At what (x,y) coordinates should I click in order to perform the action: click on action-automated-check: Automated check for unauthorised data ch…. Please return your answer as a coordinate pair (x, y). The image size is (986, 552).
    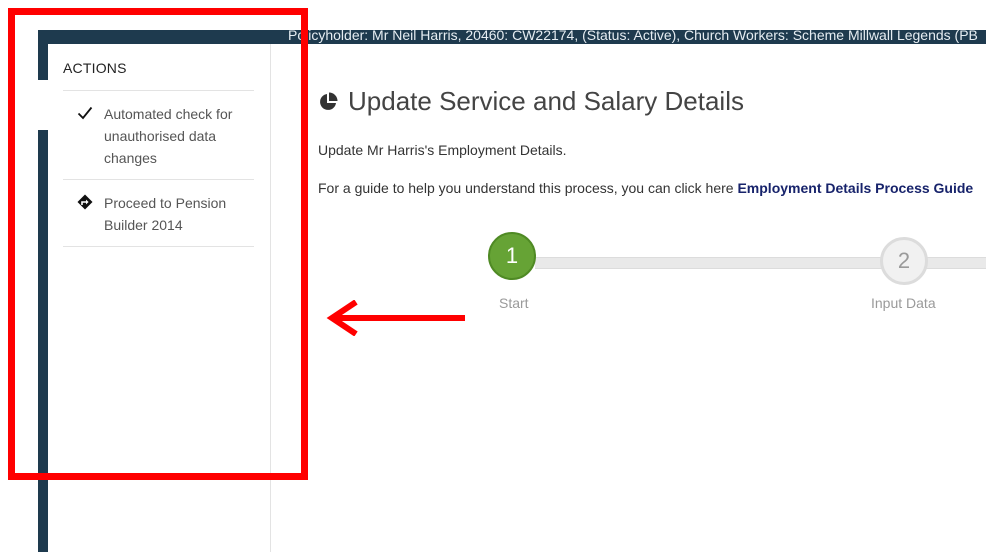
    Looking at the image, I should click on (158, 134).